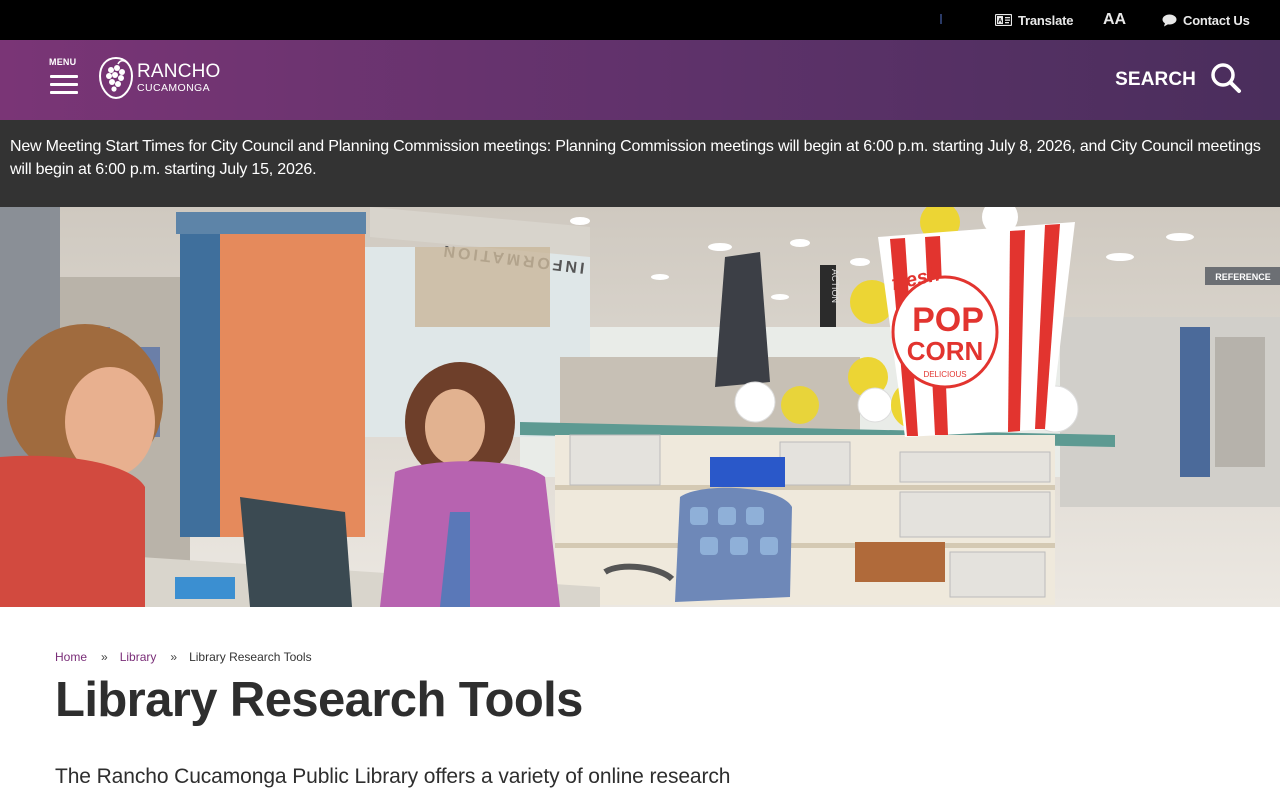  Describe the element at coordinates (948, 320) in the screenshot. I see `popcorn-pop-text: POP` at that location.